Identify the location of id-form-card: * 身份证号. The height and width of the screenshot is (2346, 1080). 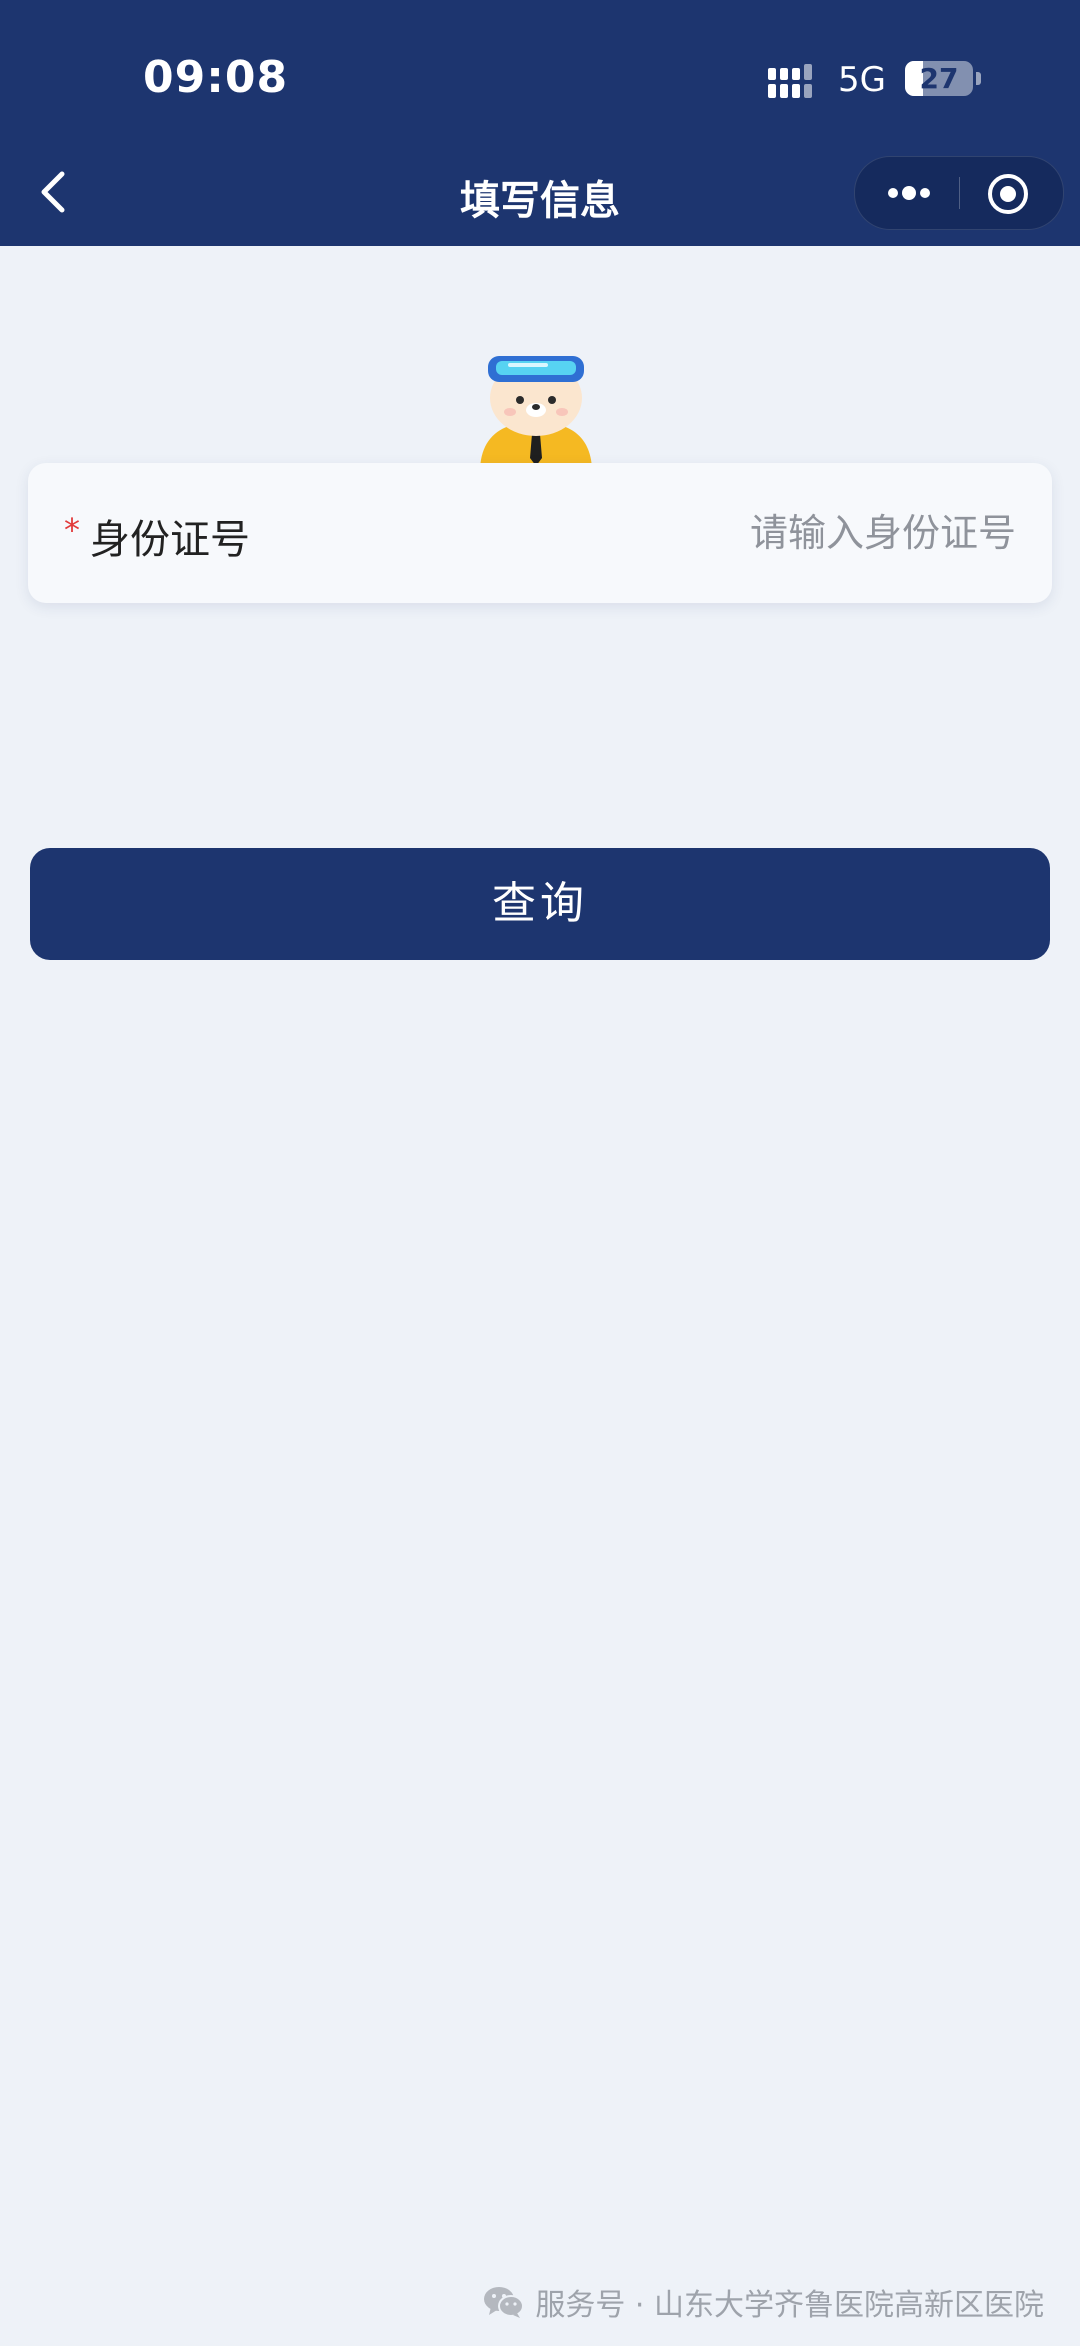
(540, 533).